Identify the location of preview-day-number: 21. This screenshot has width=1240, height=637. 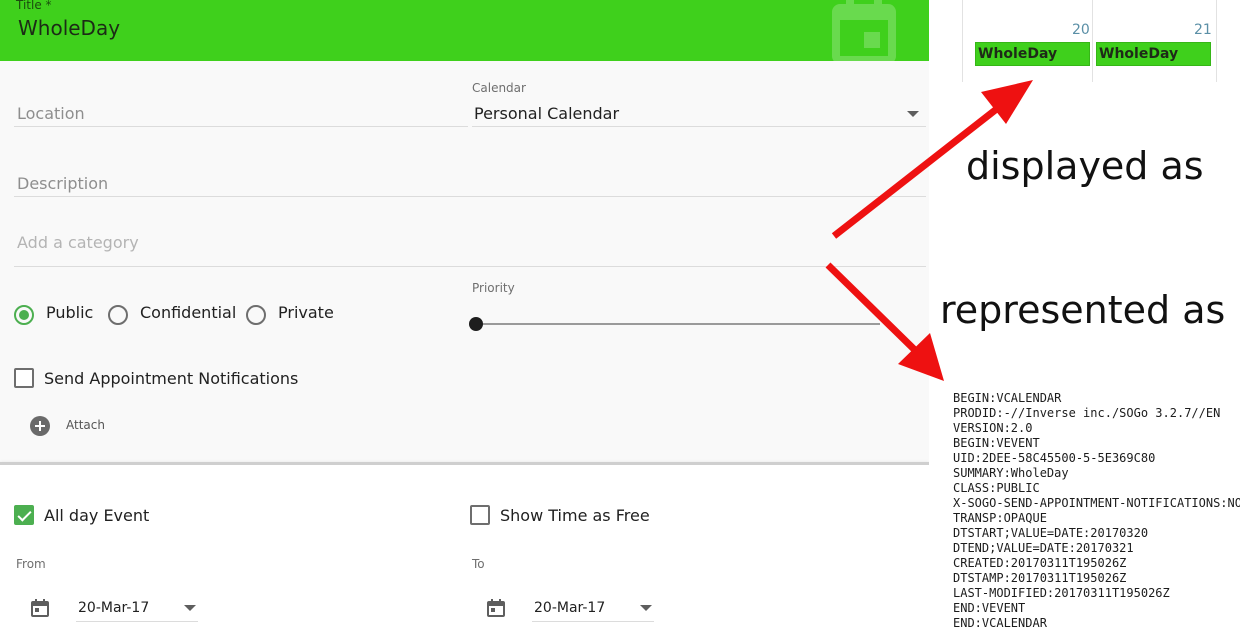
(1203, 30).